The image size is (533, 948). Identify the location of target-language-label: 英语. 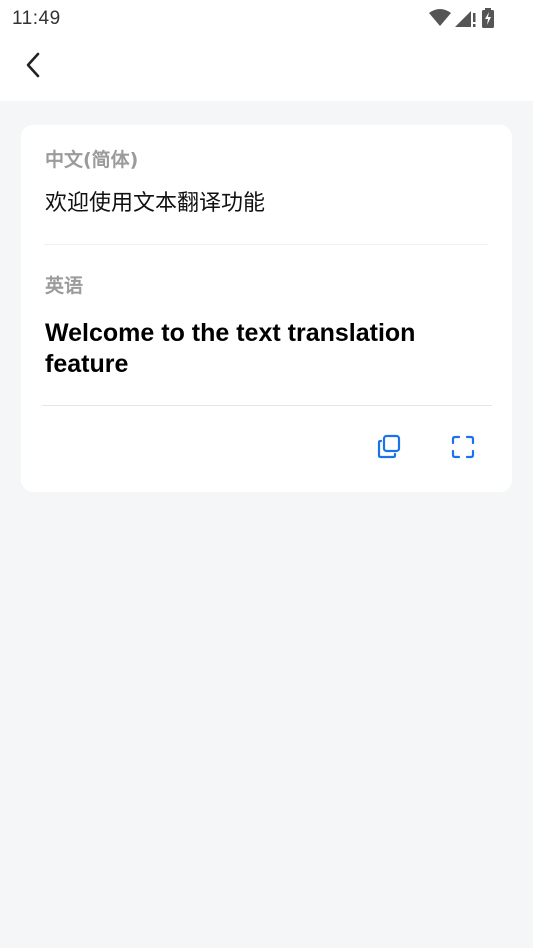
(64, 286).